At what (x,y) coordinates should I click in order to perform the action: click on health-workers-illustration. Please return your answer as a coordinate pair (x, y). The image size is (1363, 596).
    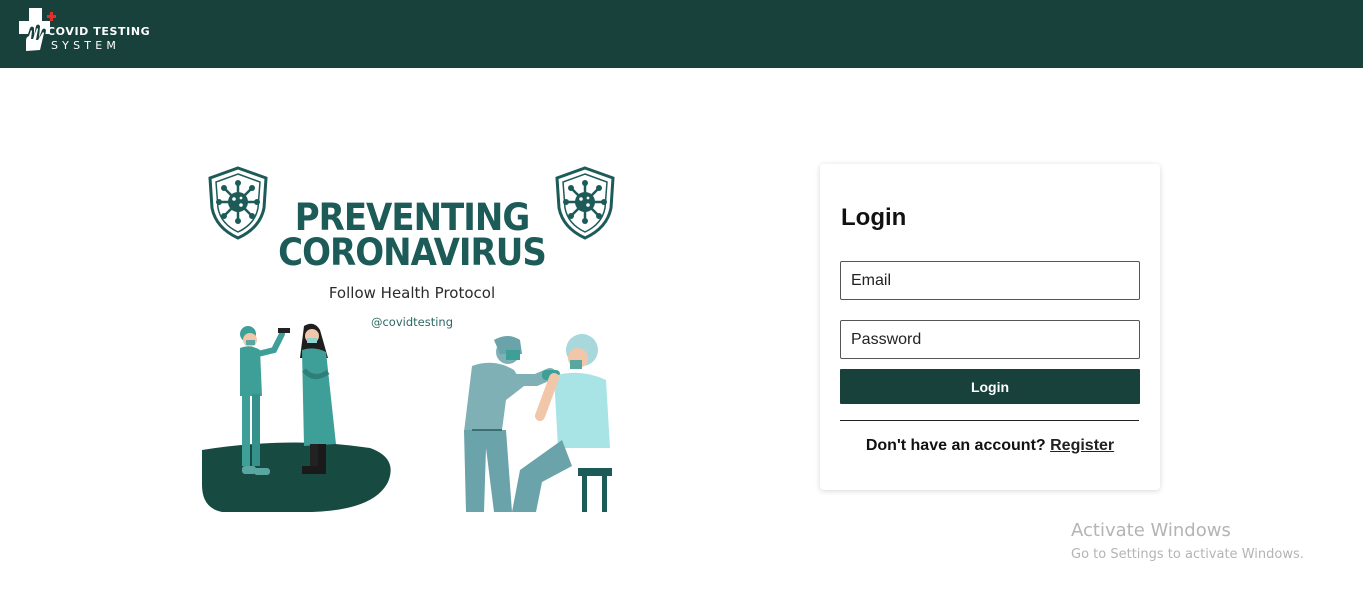
    Looking at the image, I should click on (407, 417).